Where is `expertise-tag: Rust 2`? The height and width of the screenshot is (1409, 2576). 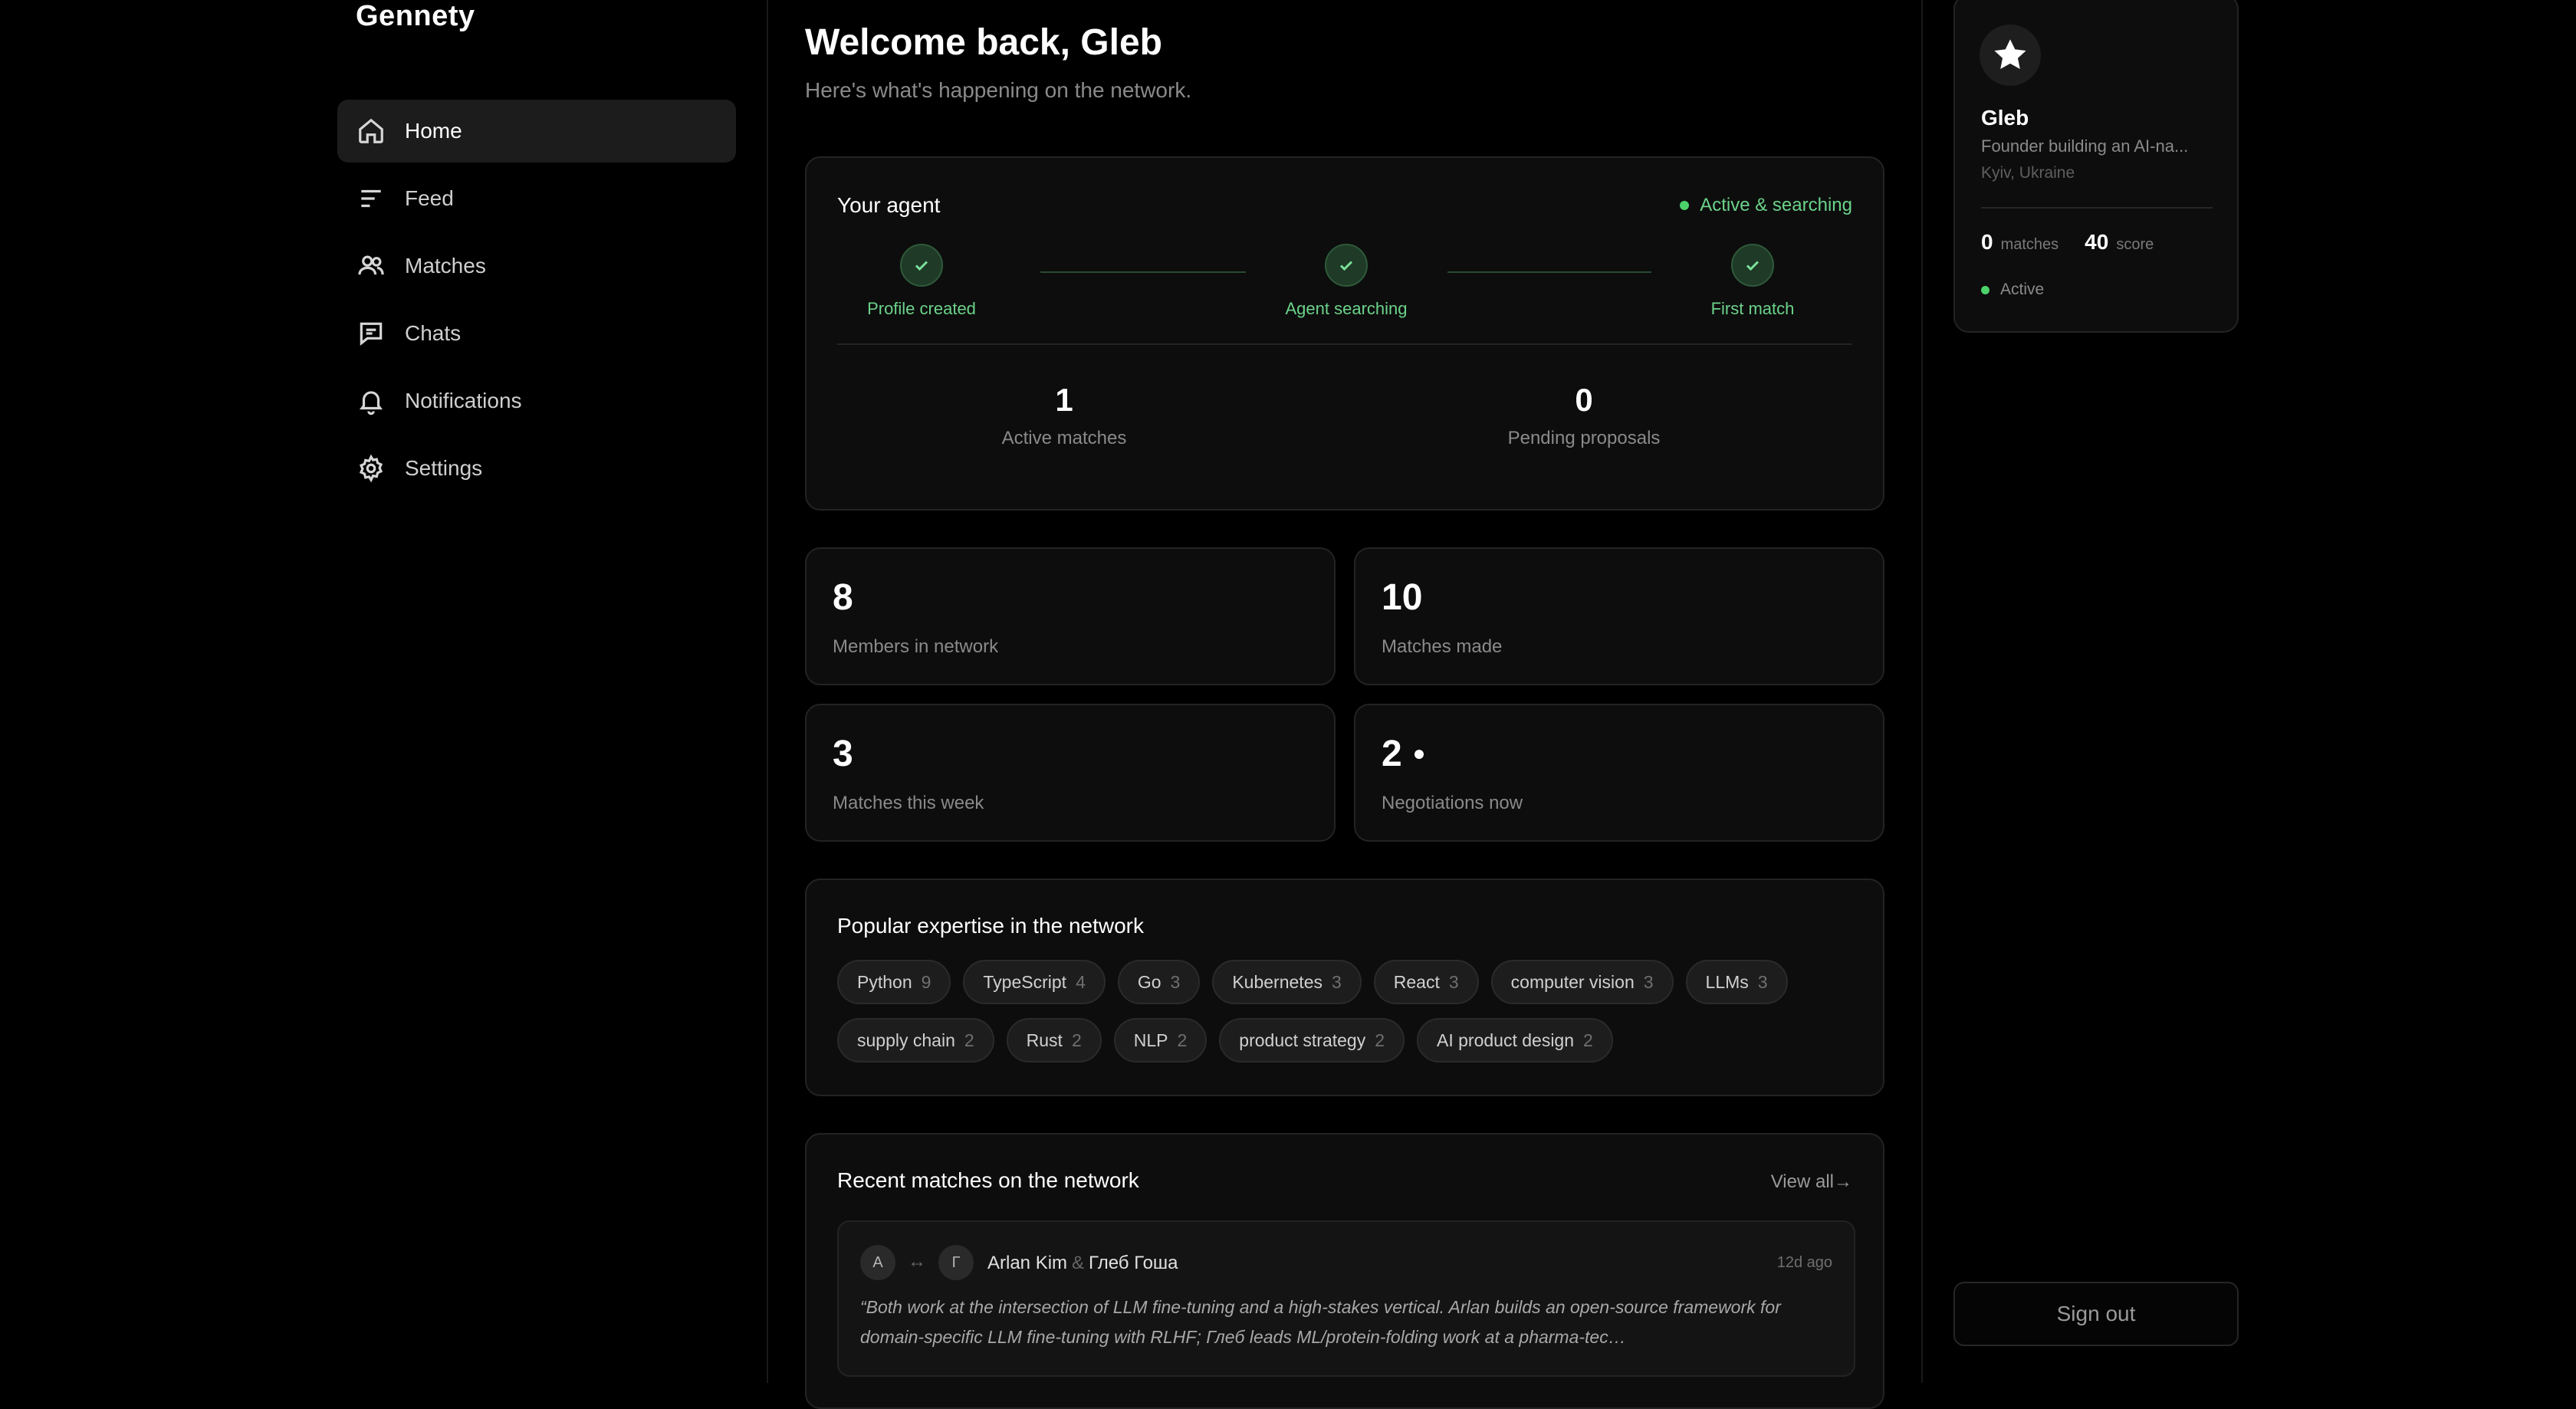
expertise-tag: Rust 2 is located at coordinates (1054, 1040).